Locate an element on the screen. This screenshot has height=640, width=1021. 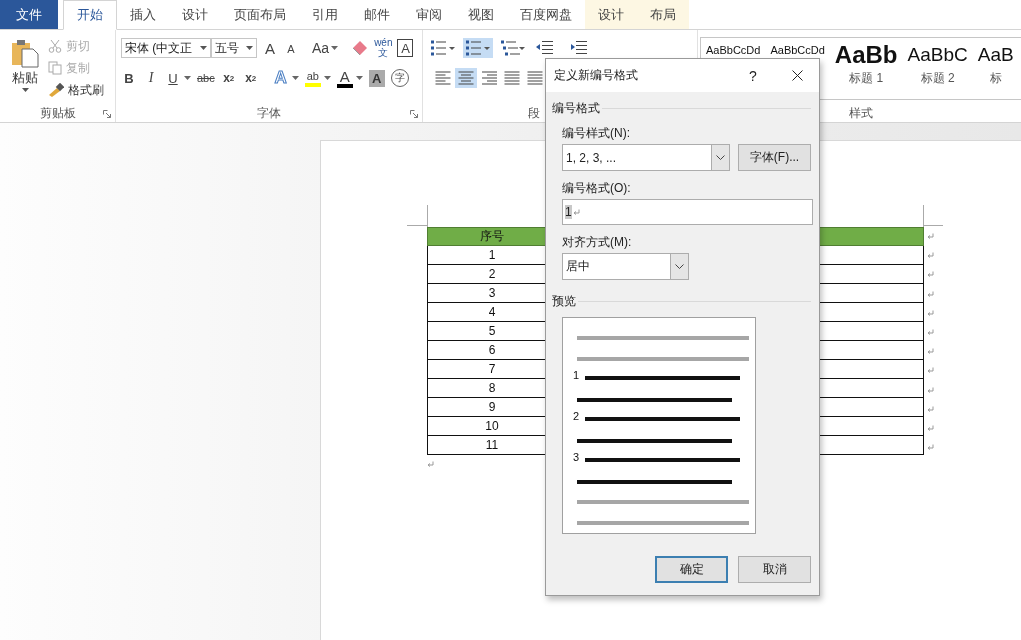
format-painter-button: 格式刷 is located at coordinates (76, 90).